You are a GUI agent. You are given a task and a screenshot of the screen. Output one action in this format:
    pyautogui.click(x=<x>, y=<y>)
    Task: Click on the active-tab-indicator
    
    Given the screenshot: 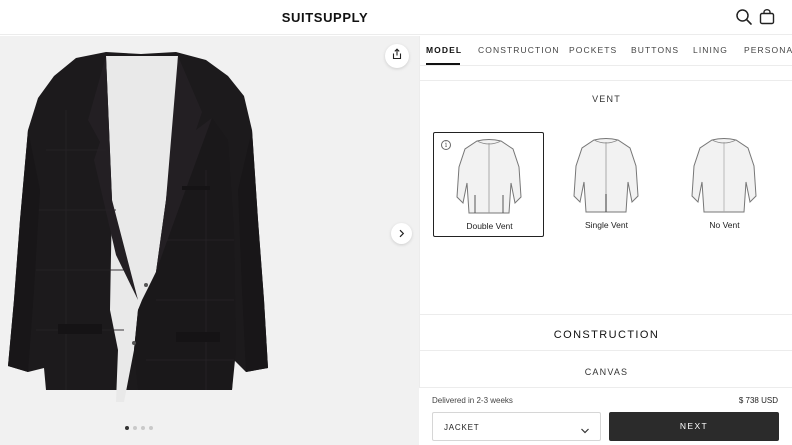 What is the action you would take?
    pyautogui.click(x=443, y=64)
    